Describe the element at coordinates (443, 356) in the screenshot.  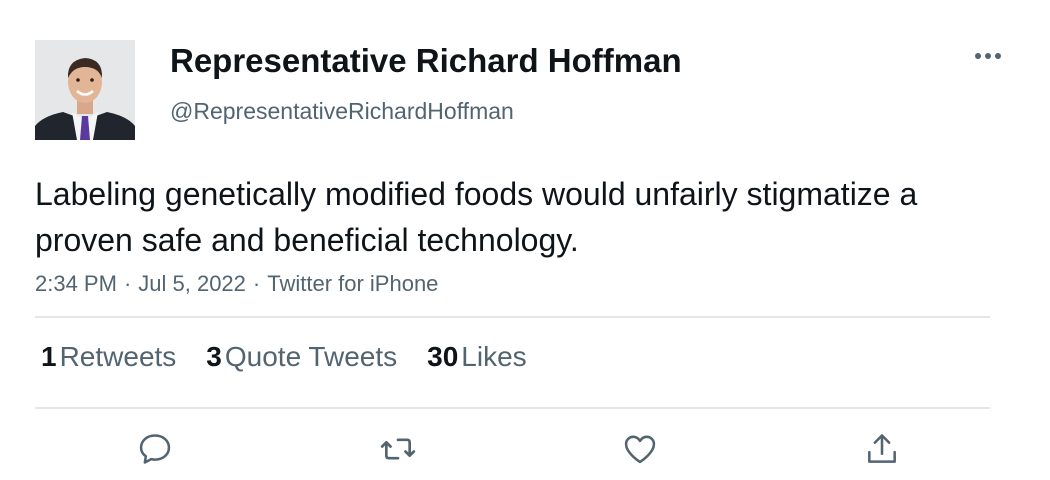
I see `likes-count: 30` at that location.